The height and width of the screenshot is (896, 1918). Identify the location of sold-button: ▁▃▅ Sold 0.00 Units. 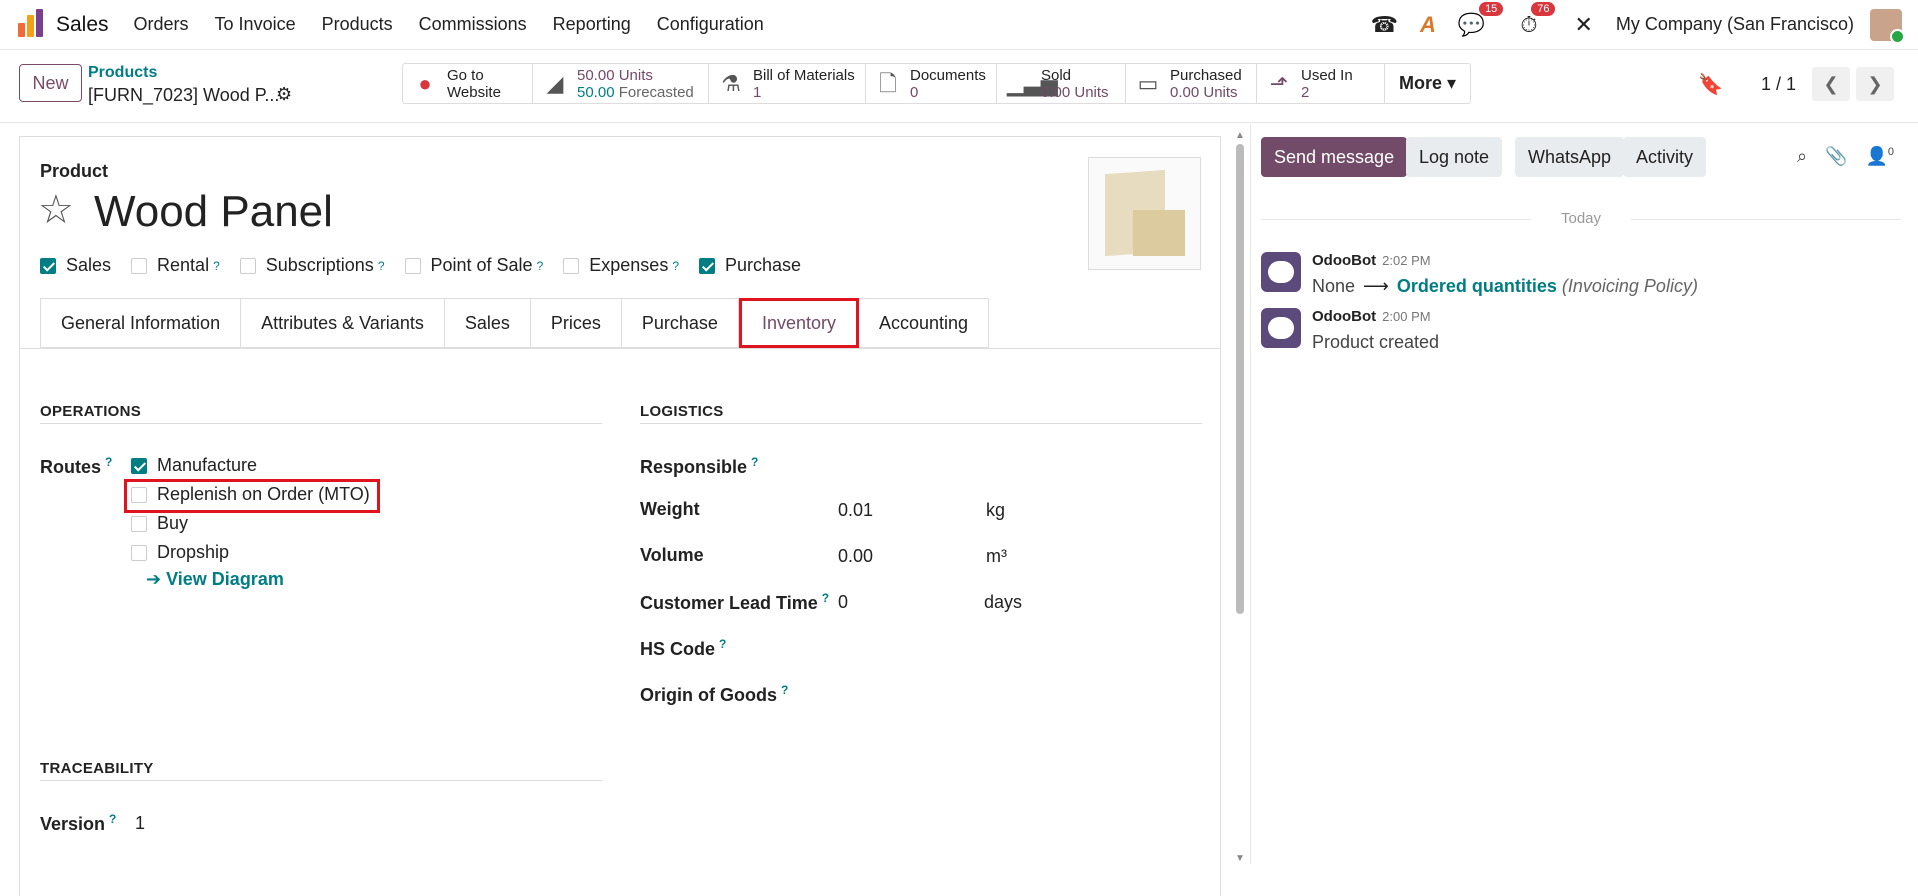
(1061, 83).